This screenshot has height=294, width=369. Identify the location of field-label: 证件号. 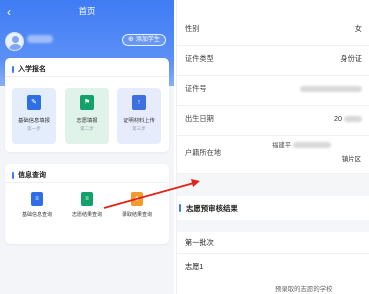
(196, 88).